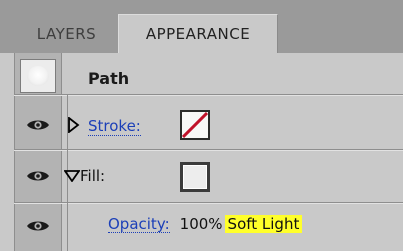 The image size is (403, 251). I want to click on fill-swatch-color, so click(195, 177).